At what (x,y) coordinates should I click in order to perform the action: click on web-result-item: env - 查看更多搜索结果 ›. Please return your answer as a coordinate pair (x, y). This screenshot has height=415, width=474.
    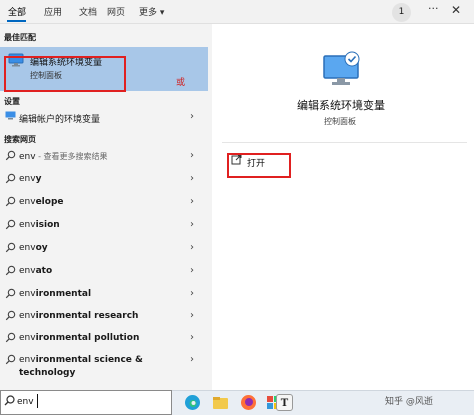
    Looking at the image, I should click on (106, 157).